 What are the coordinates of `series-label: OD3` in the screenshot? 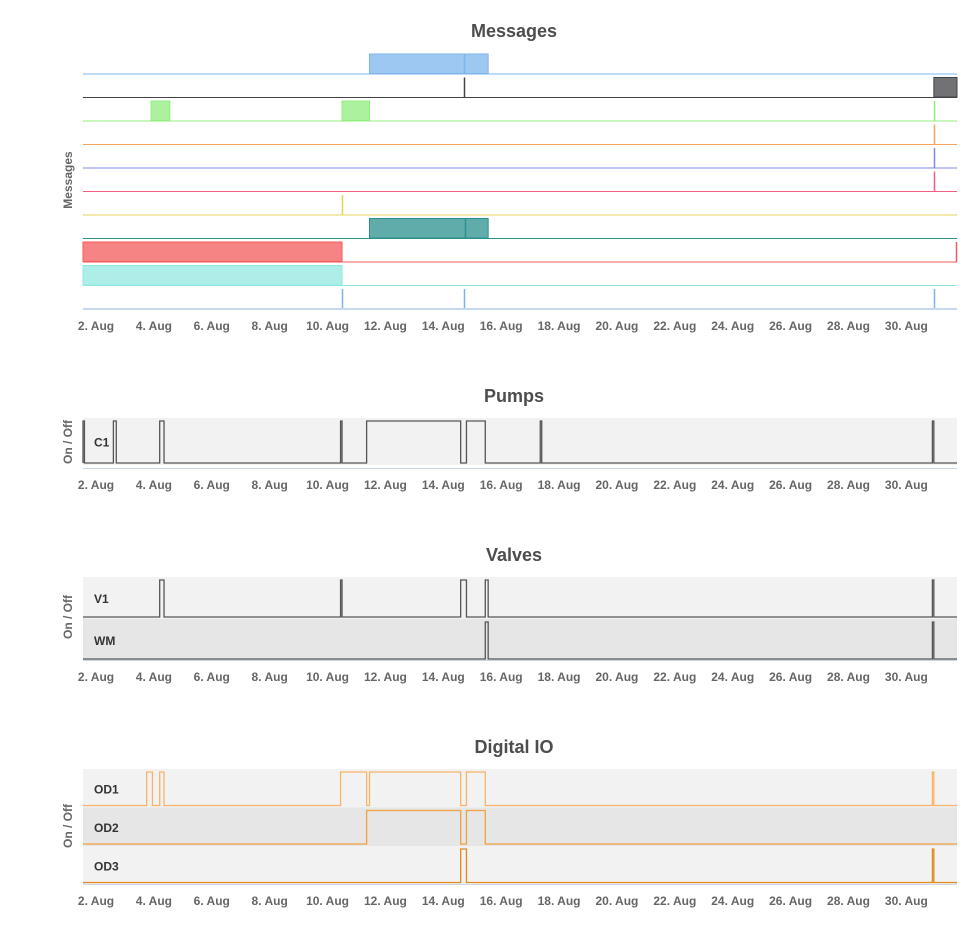 It's located at (106, 866).